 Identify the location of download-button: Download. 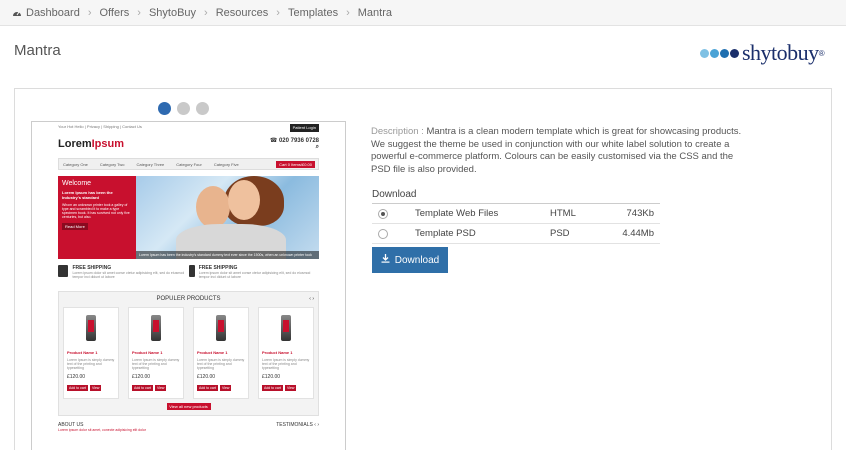
(410, 260).